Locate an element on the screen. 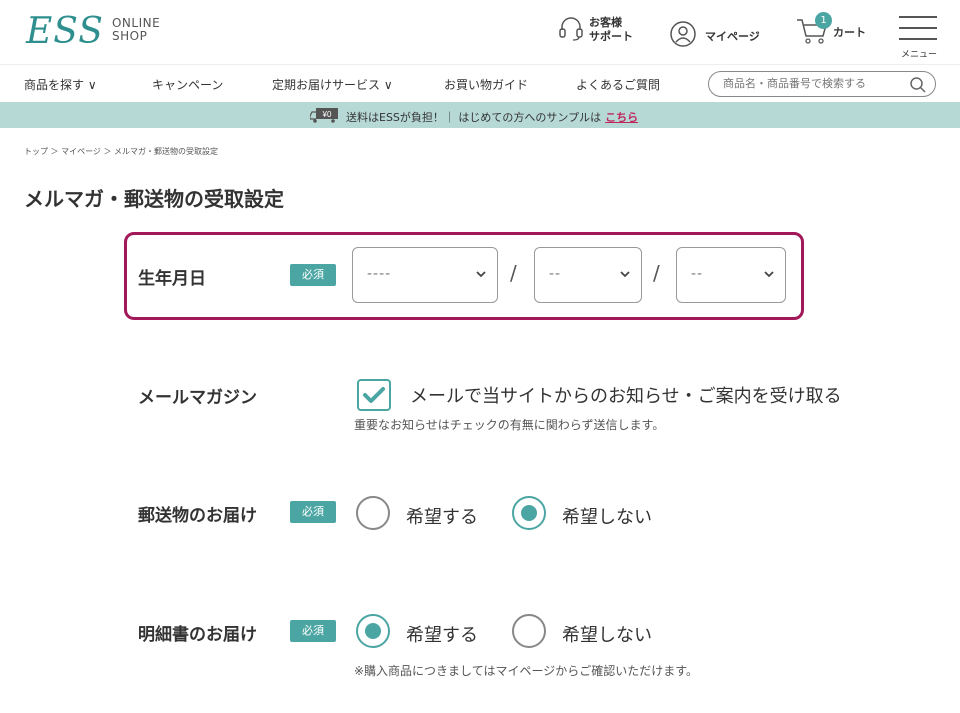 The height and width of the screenshot is (713, 960). birth-year-value: ---- is located at coordinates (379, 274).